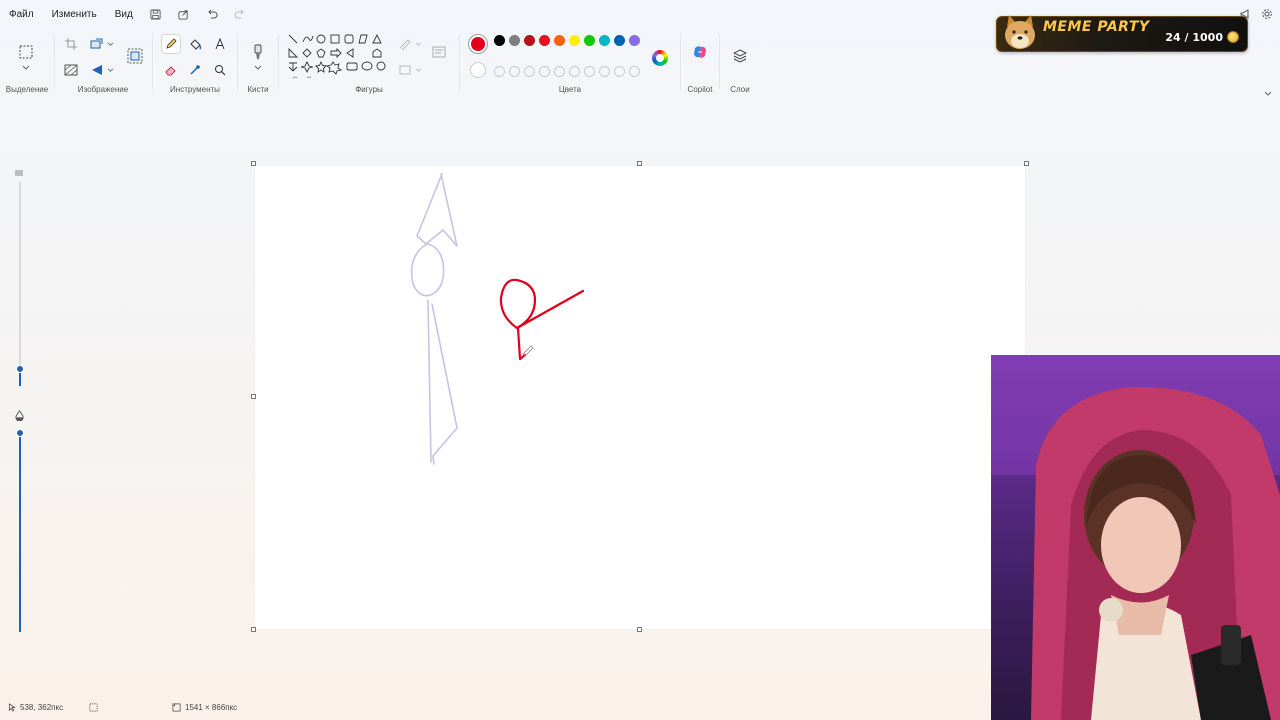  I want to click on resize-handle-top, so click(639, 163).